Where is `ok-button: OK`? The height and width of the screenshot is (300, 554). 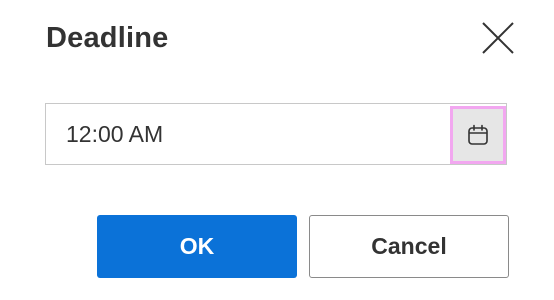
ok-button: OK is located at coordinates (197, 246).